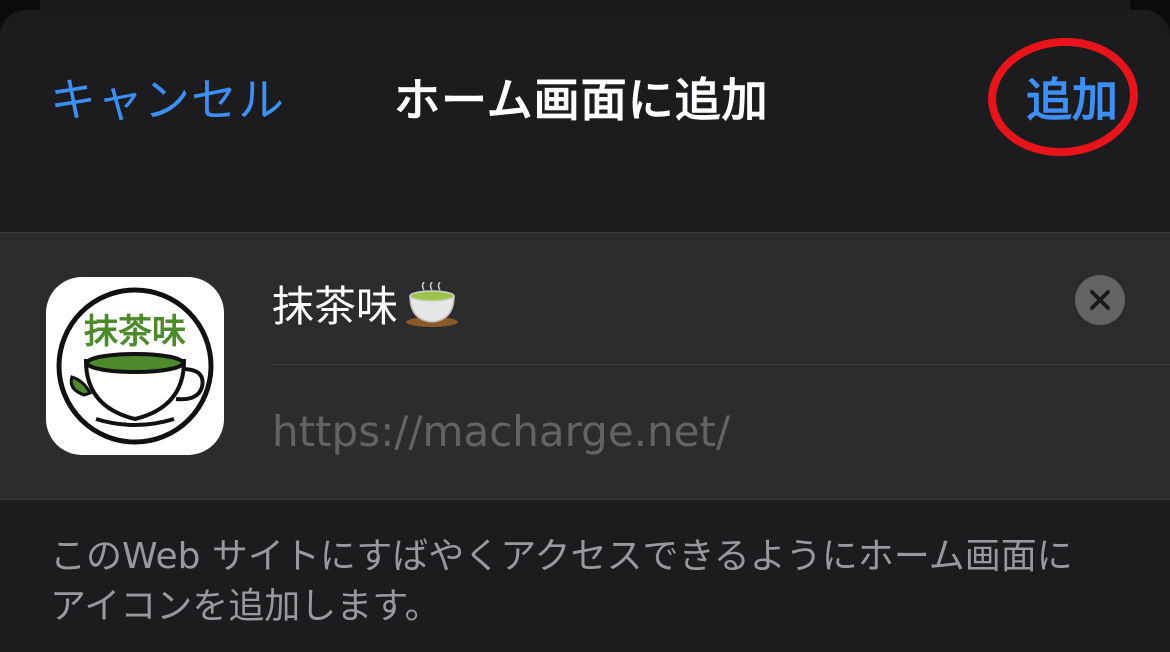  What do you see at coordinates (135, 332) in the screenshot?
I see `icon-logo-text: 抹茶味` at bounding box center [135, 332].